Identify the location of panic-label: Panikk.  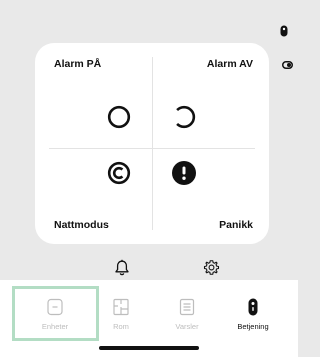
(236, 225).